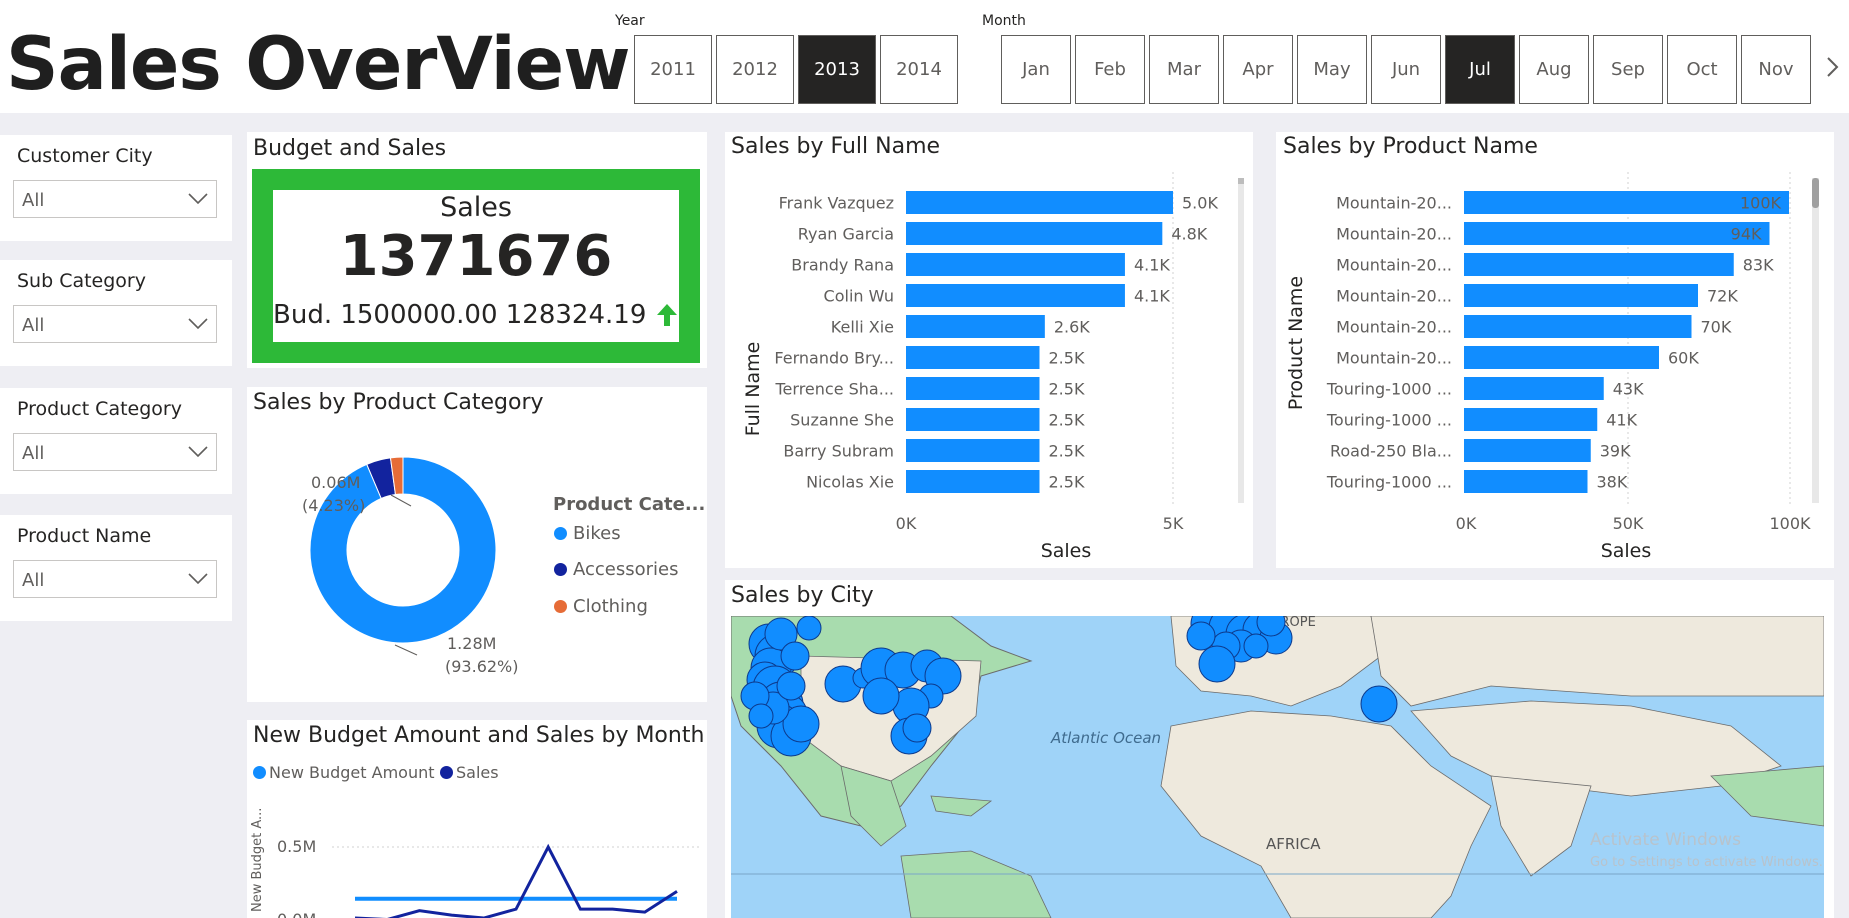 This screenshot has height=918, width=1849. What do you see at coordinates (919, 69) in the screenshot?
I see `year-tile-2014: 2014` at bounding box center [919, 69].